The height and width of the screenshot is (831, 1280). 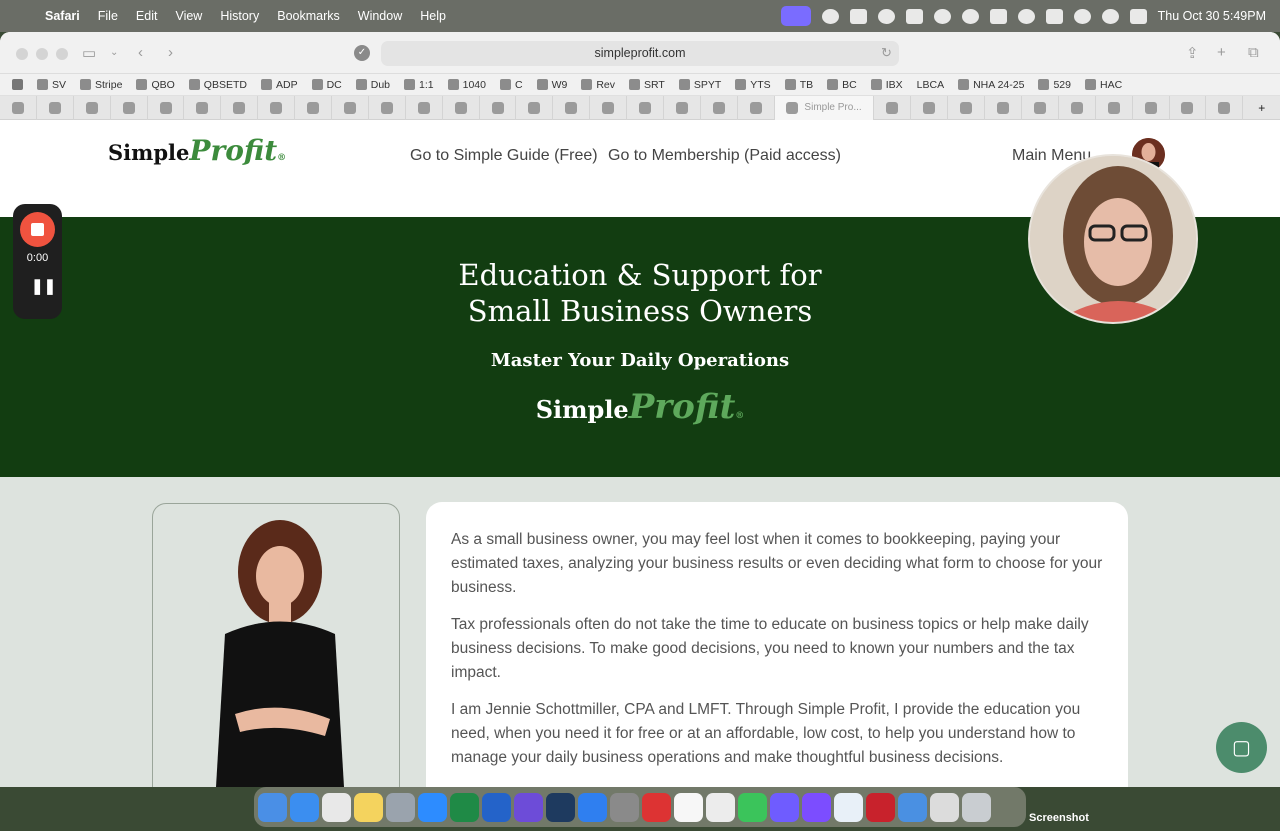 I want to click on bookmark-item: SRT, so click(x=647, y=85).